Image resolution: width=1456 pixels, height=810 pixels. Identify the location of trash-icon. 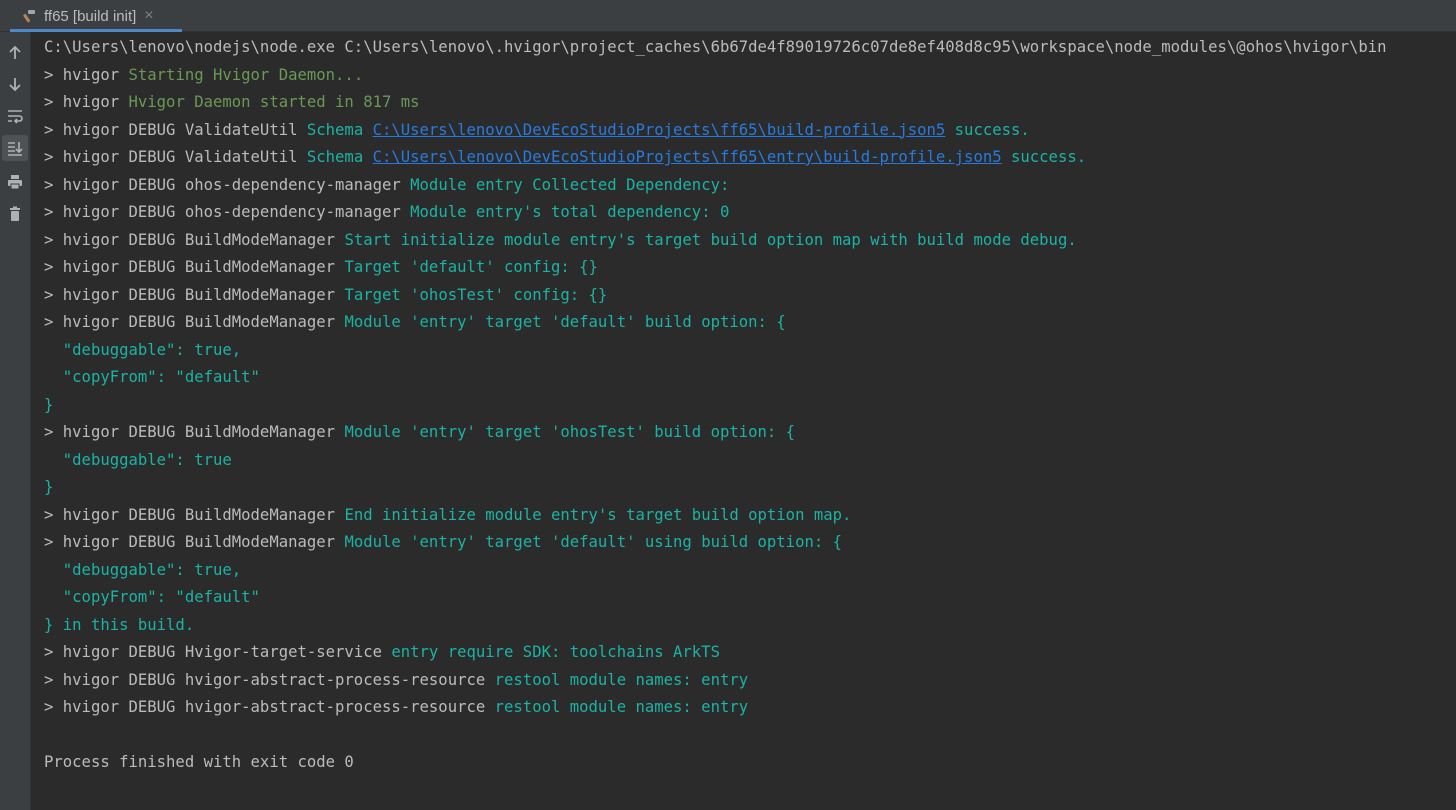
(15, 214).